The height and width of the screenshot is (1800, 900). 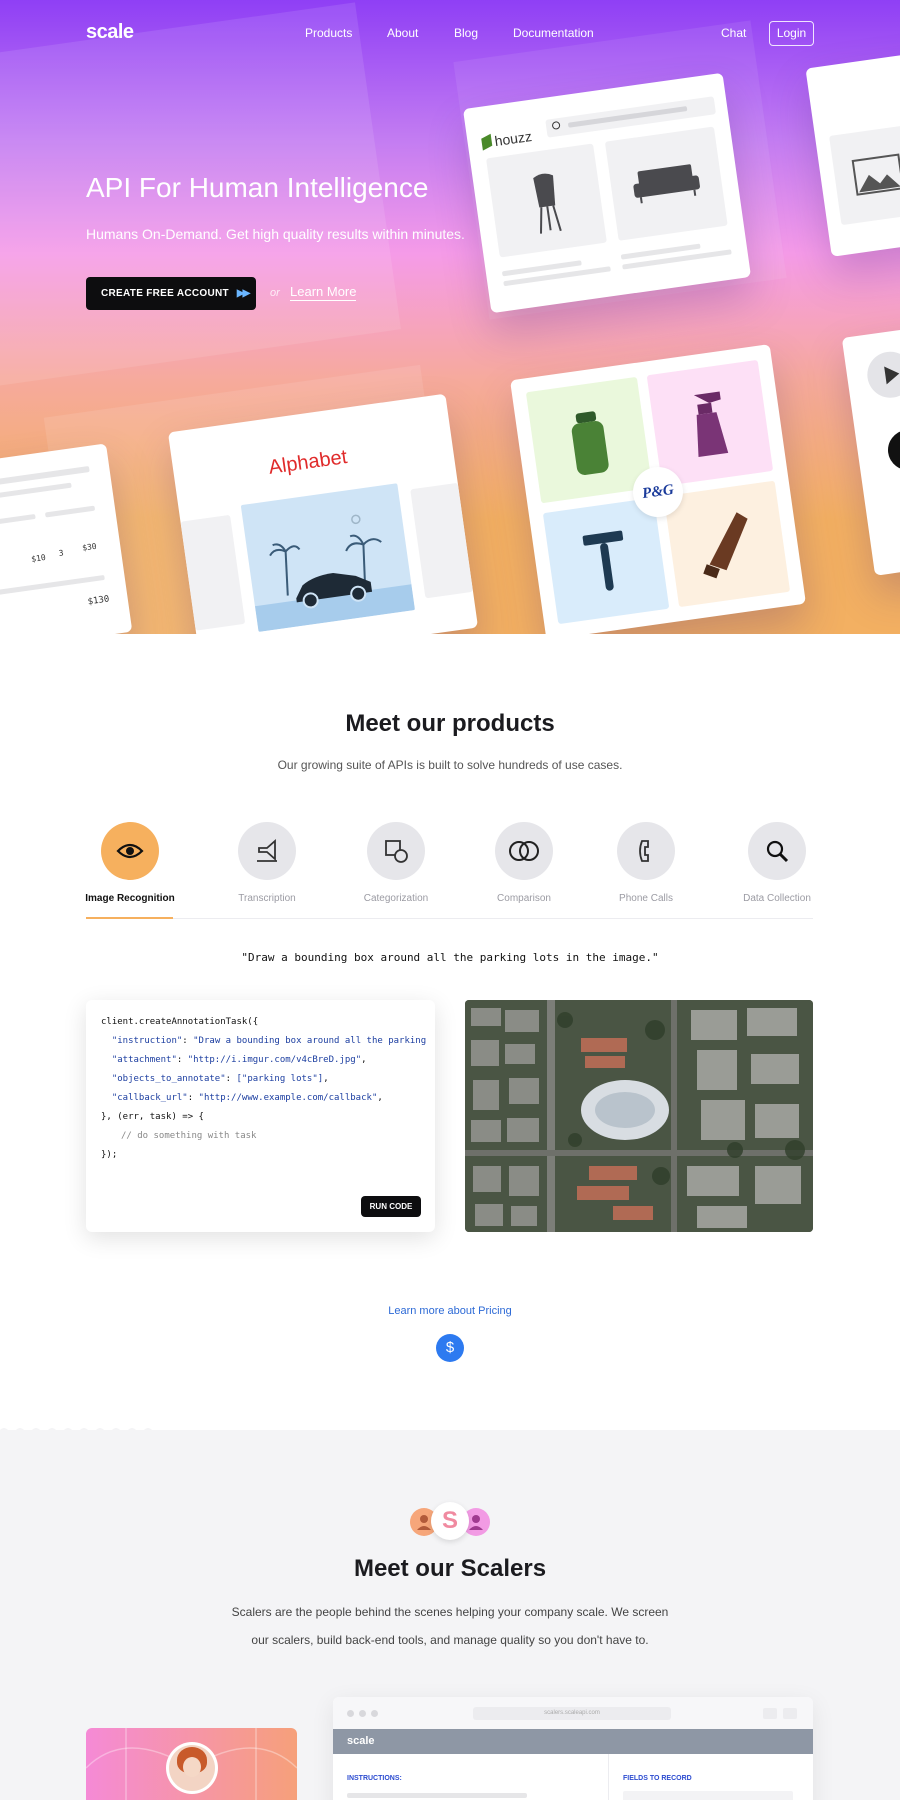 I want to click on products-title: Meet our products, so click(x=450, y=723).